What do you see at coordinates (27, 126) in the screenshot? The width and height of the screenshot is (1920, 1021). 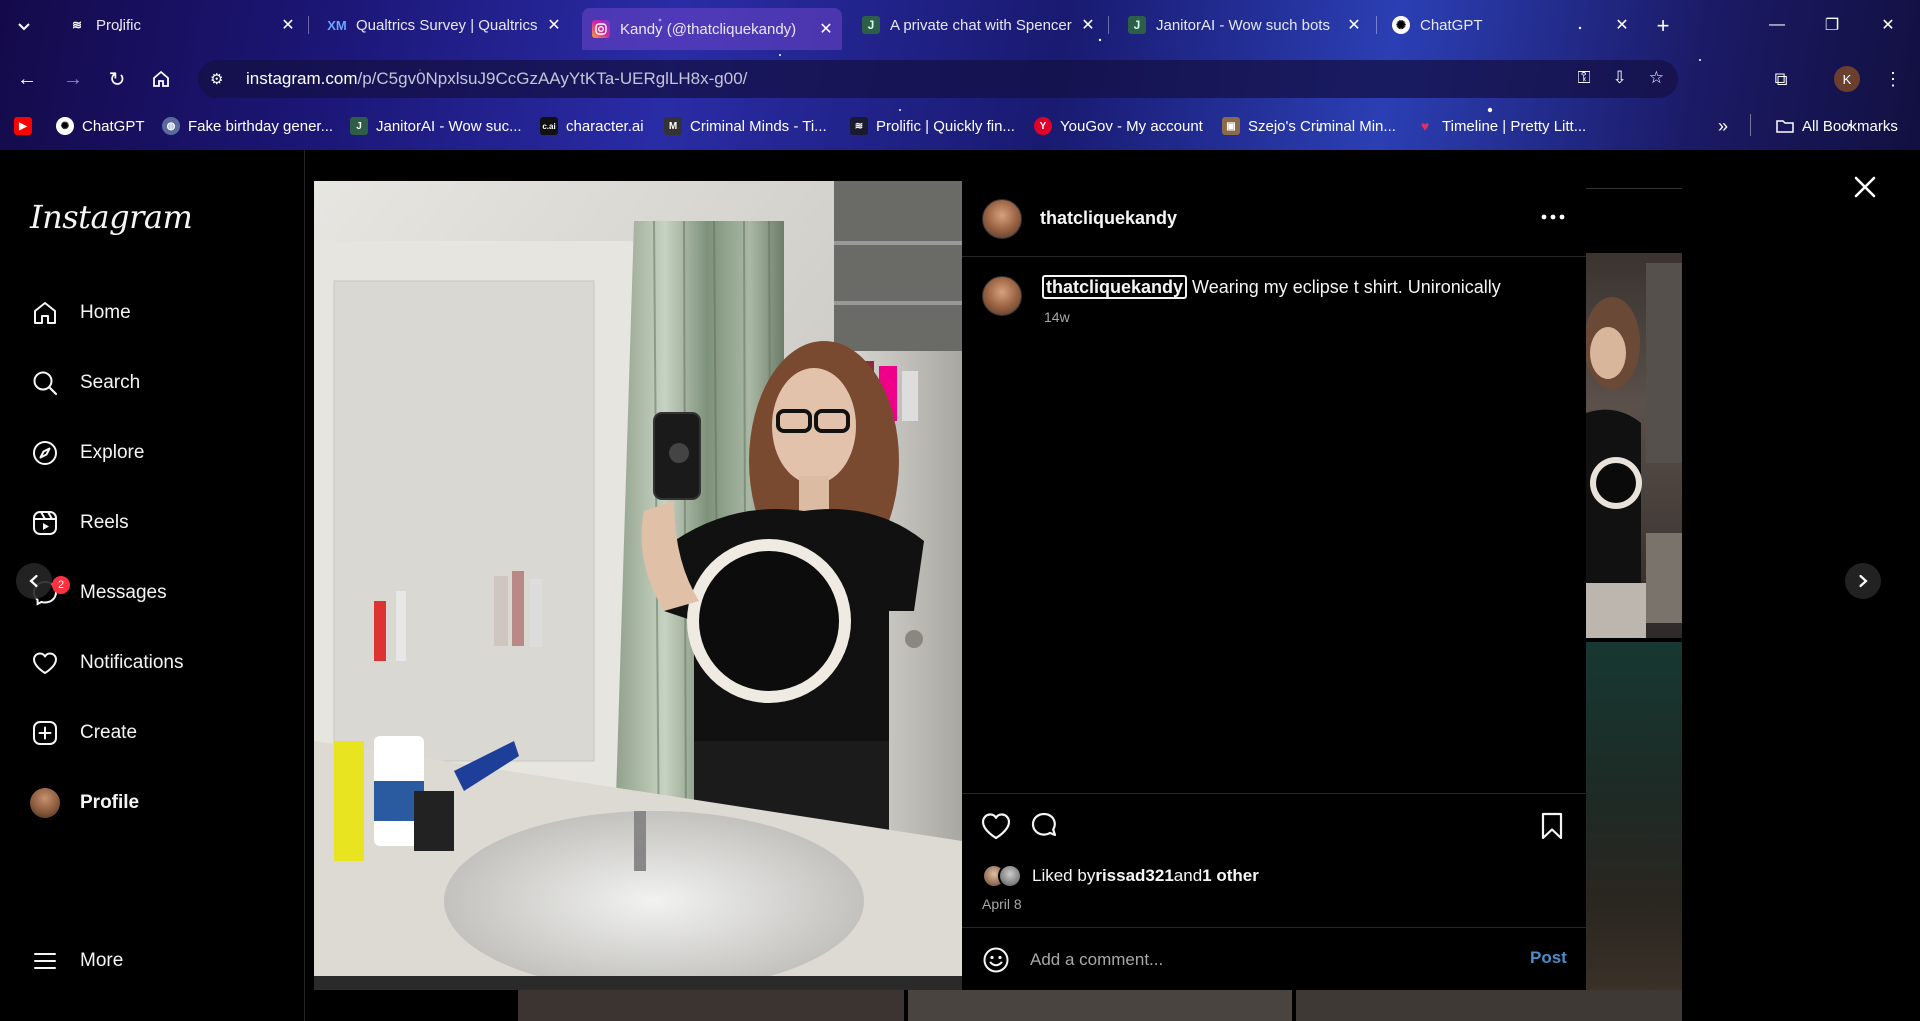 I see `bookmark-youtube: ▶` at bounding box center [27, 126].